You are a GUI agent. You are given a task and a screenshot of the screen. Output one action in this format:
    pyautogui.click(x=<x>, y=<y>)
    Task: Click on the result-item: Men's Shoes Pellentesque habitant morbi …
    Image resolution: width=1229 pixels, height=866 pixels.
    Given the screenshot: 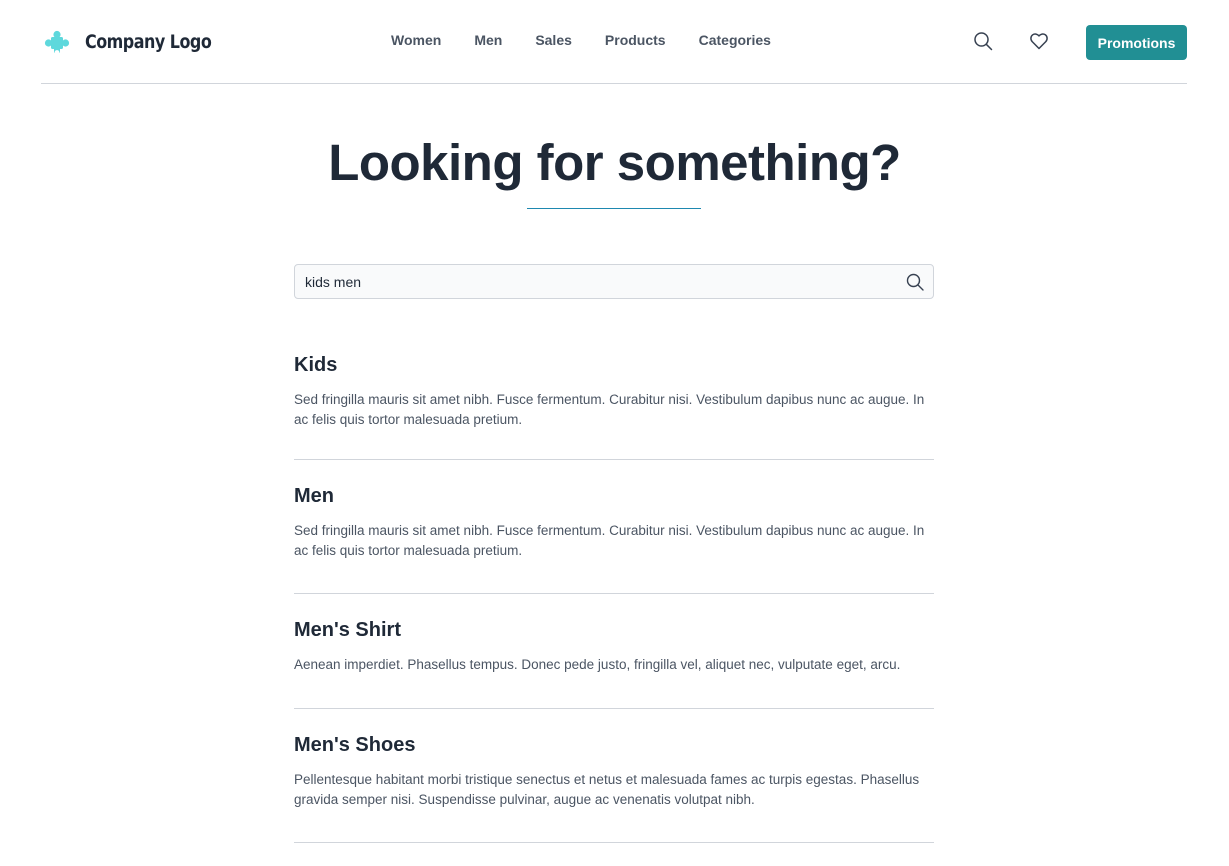 What is the action you would take?
    pyautogui.click(x=614, y=776)
    